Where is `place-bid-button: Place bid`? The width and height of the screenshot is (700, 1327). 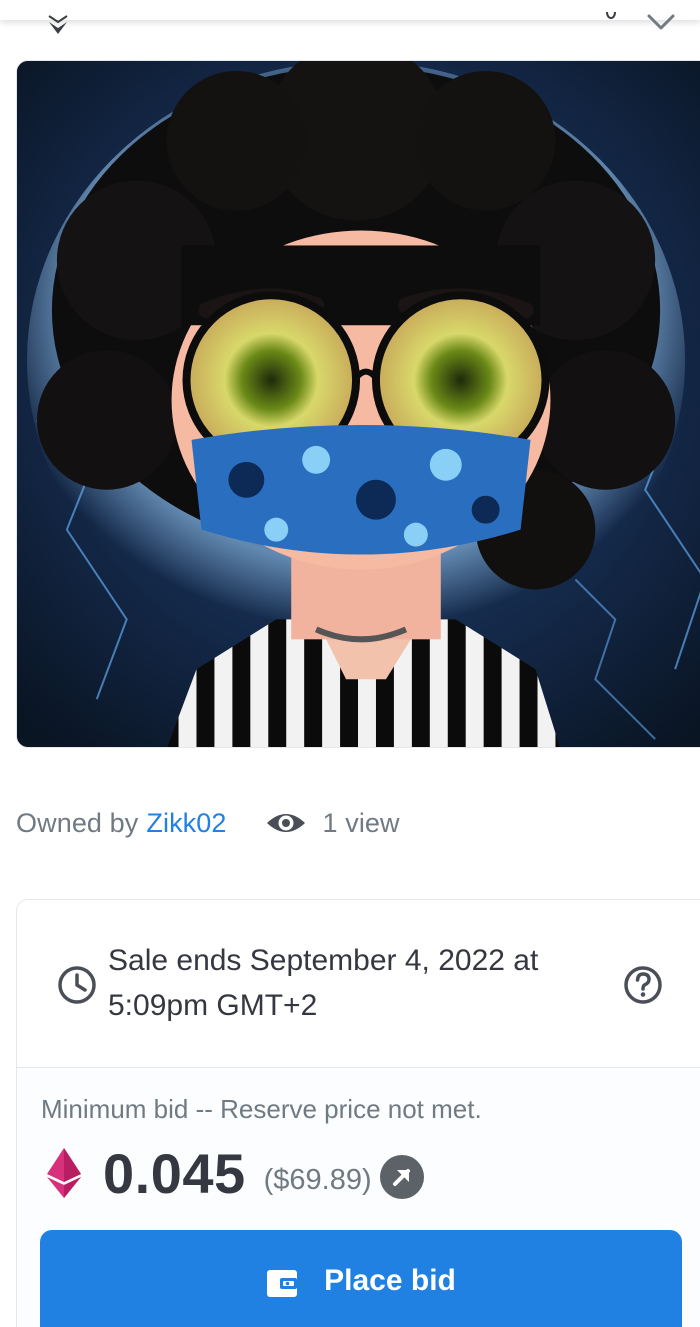 place-bid-button: Place bid is located at coordinates (361, 1278).